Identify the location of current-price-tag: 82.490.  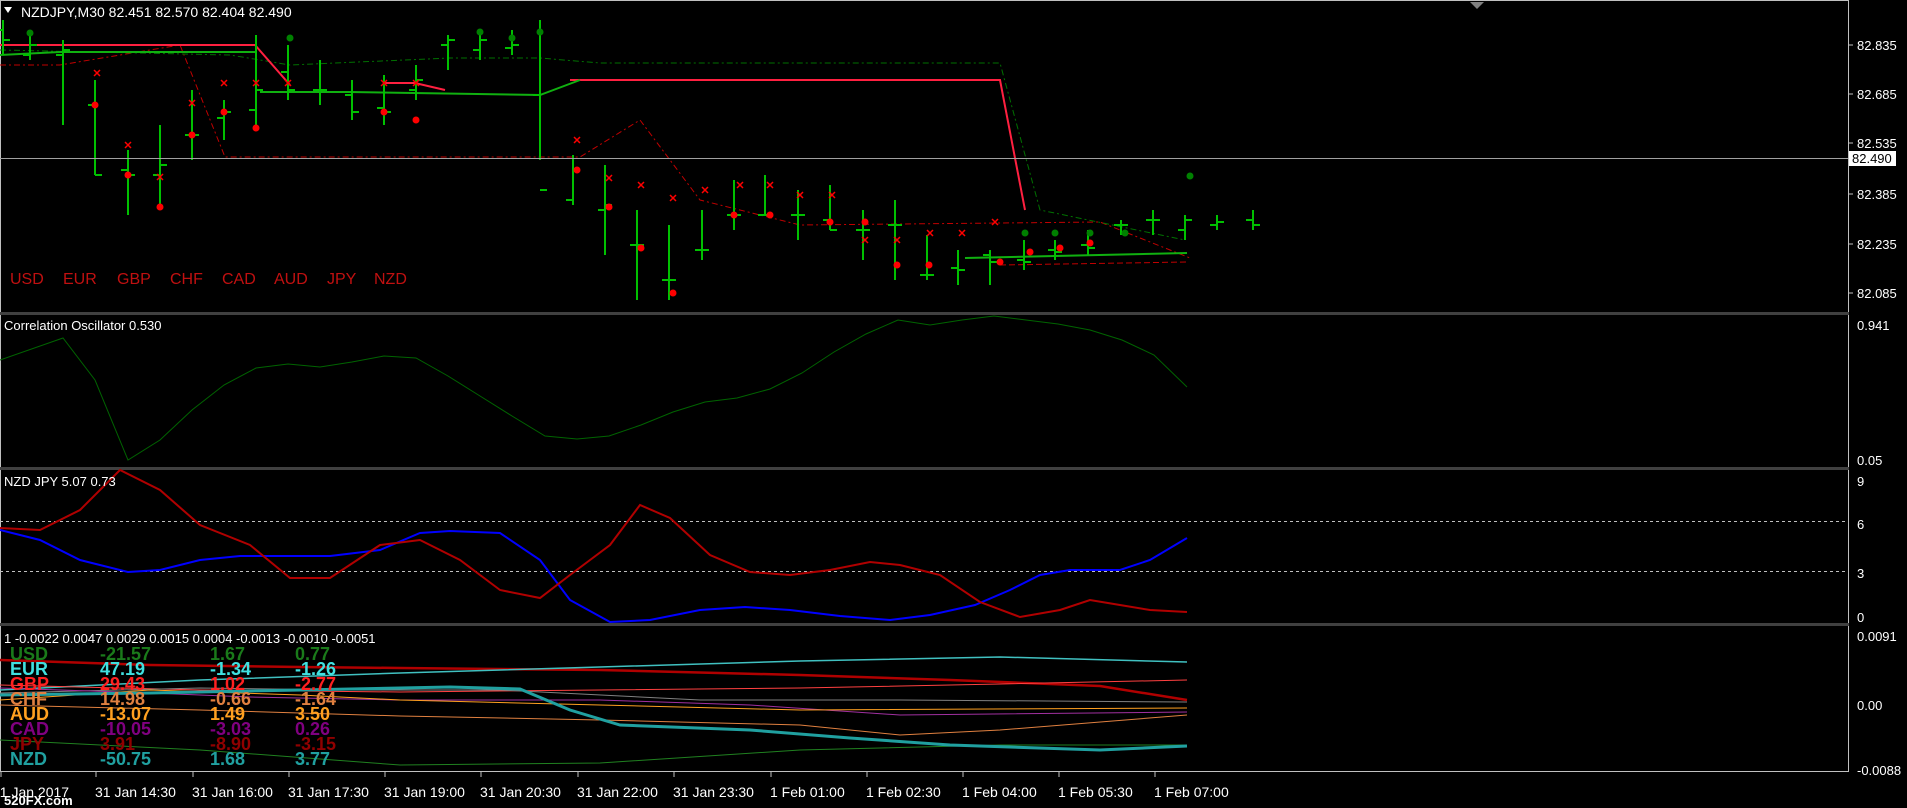
(1872, 158).